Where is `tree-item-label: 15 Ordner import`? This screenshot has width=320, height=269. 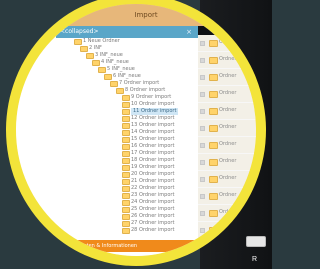 tree-item-label: 15 Ordner import is located at coordinates (153, 139).